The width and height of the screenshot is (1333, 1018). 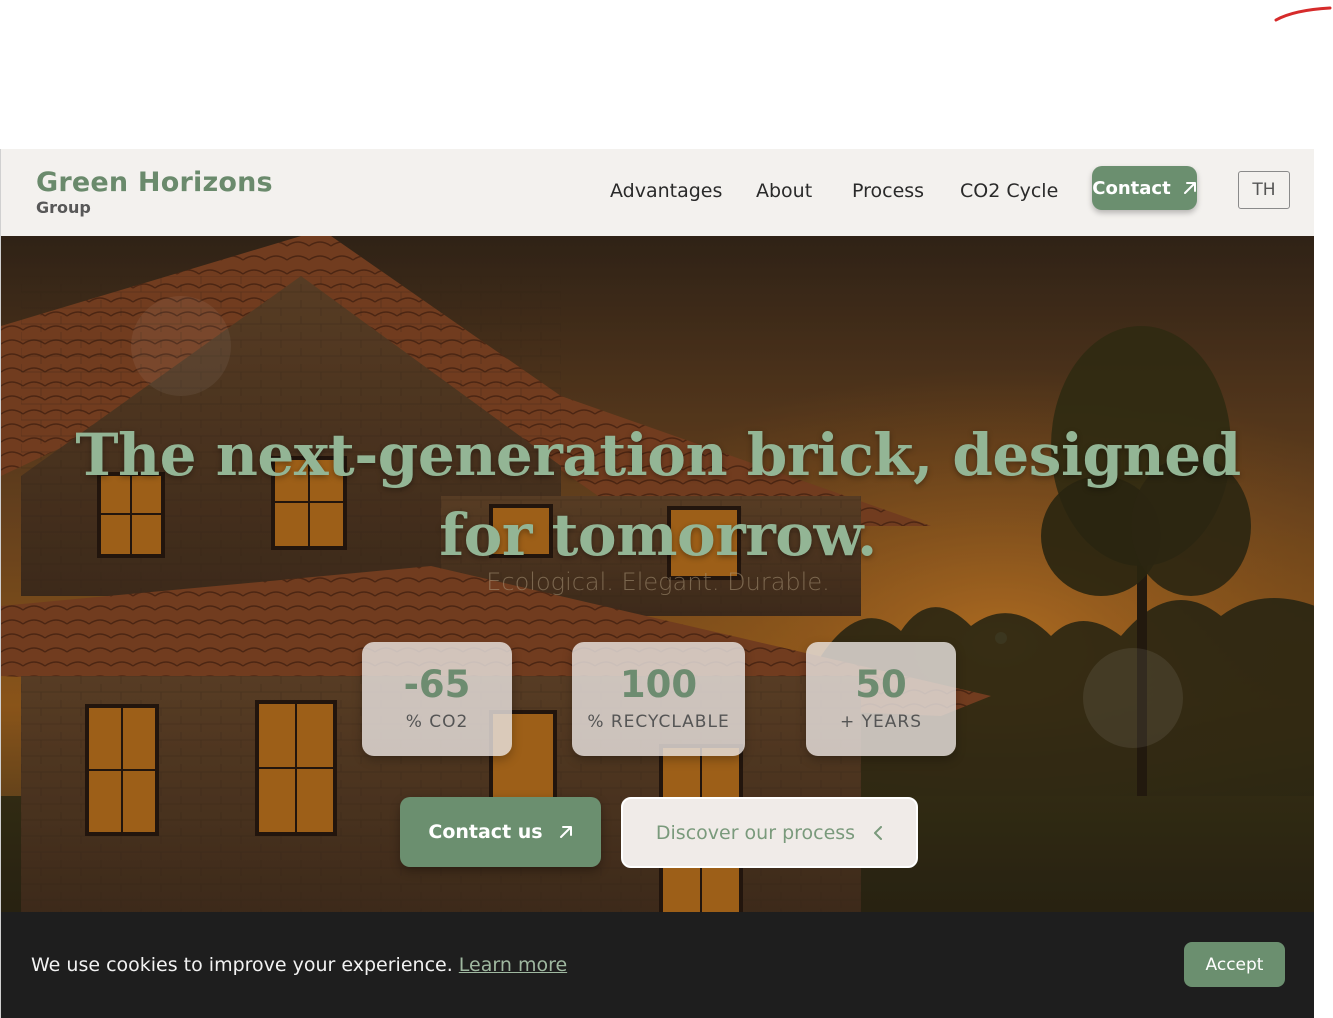 I want to click on logo-title: Green Horizons, so click(x=154, y=182).